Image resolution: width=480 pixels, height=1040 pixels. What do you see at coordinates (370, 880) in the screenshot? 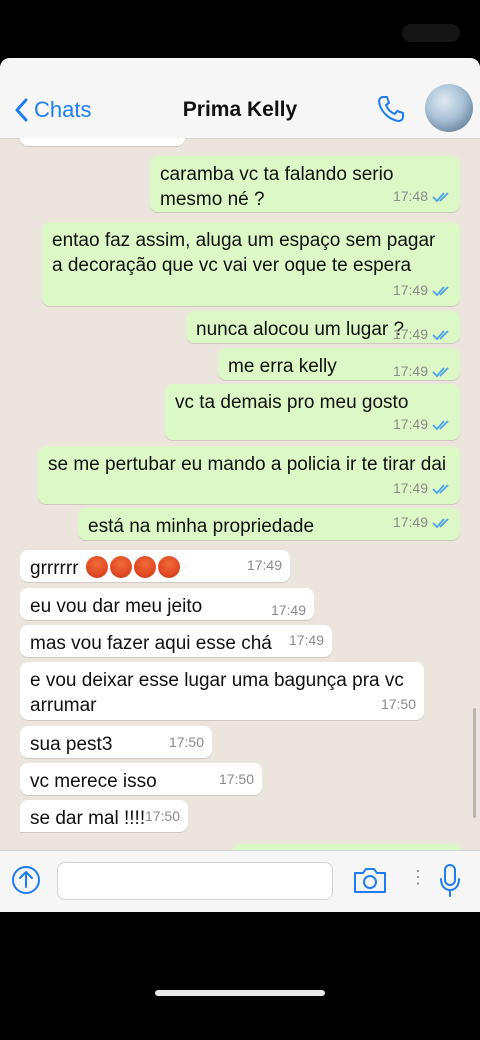
I see `camera-icon` at bounding box center [370, 880].